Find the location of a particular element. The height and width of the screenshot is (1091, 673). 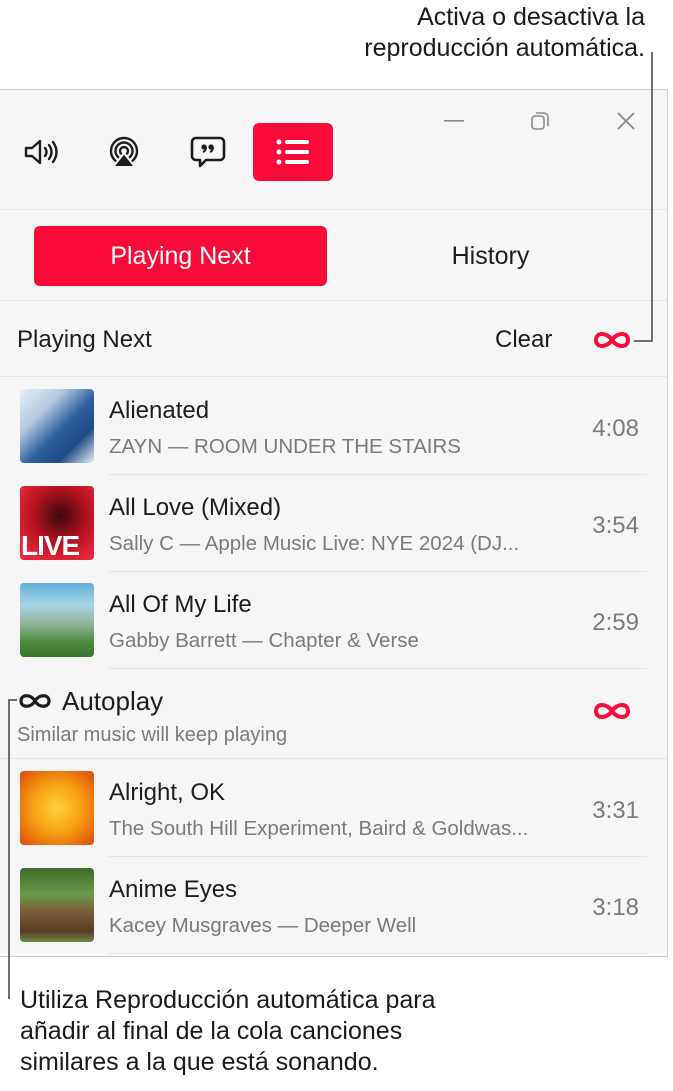

toolbar is located at coordinates (333, 150).